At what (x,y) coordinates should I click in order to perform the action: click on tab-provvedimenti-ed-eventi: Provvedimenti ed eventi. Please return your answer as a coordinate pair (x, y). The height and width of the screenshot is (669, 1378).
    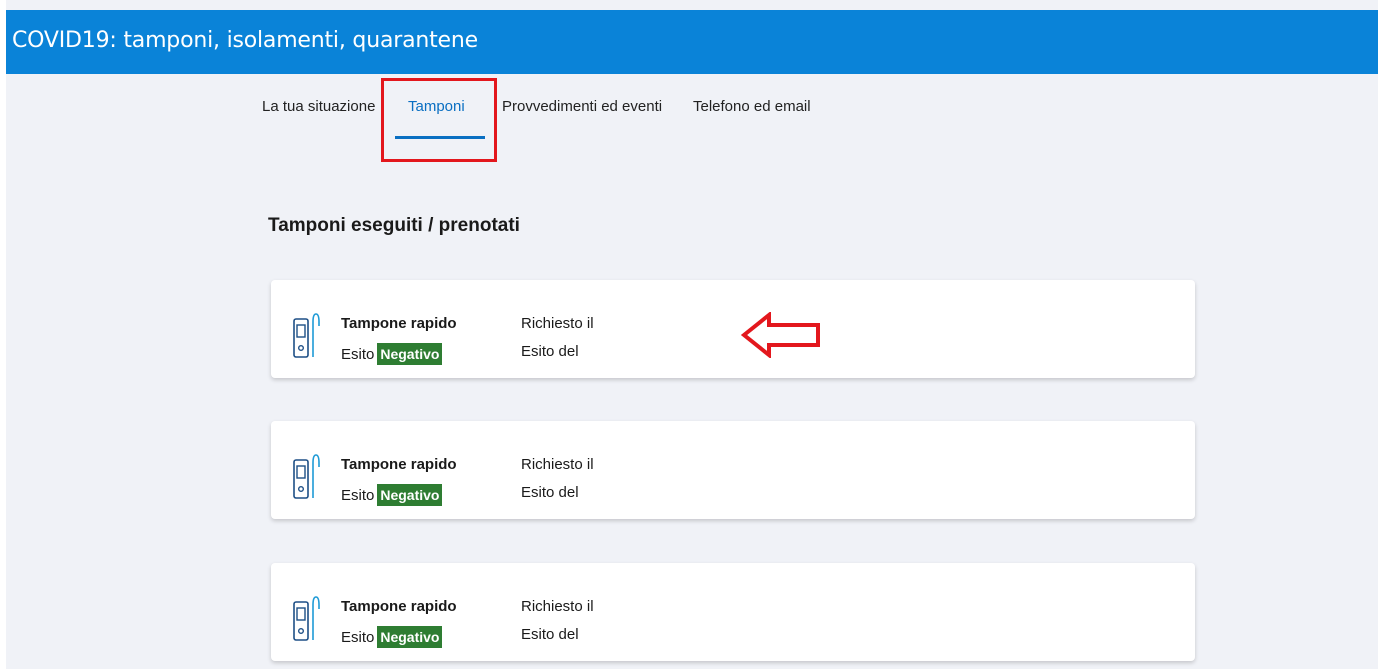
    Looking at the image, I should click on (582, 106).